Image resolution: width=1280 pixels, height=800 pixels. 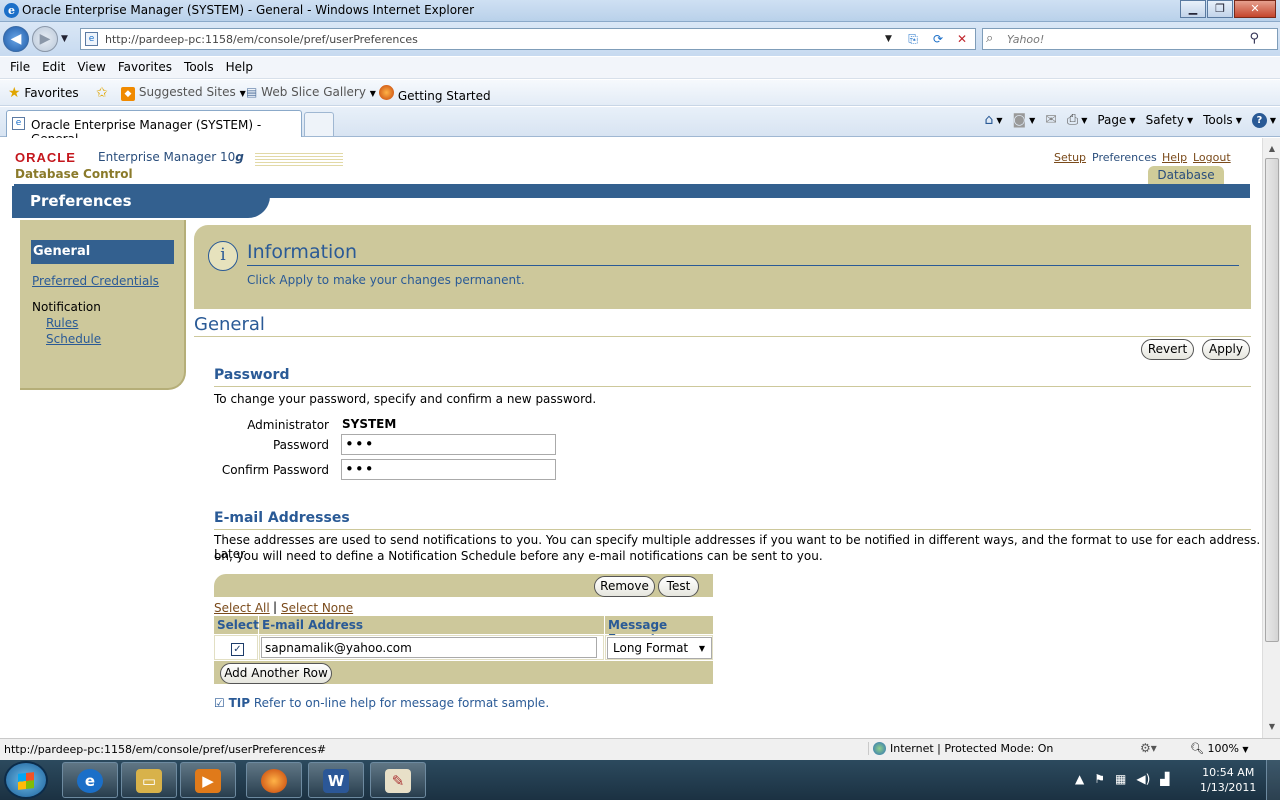 I want to click on menu-help: Help, so click(x=239, y=67).